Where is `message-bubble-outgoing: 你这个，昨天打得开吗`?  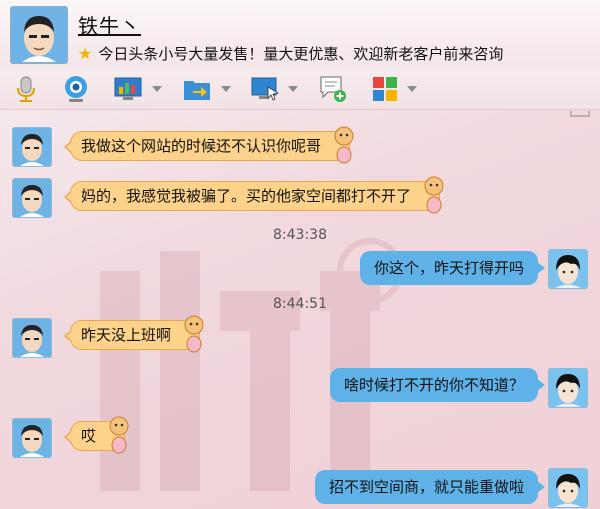
message-bubble-outgoing: 你这个，昨天打得开吗 is located at coordinates (452, 268).